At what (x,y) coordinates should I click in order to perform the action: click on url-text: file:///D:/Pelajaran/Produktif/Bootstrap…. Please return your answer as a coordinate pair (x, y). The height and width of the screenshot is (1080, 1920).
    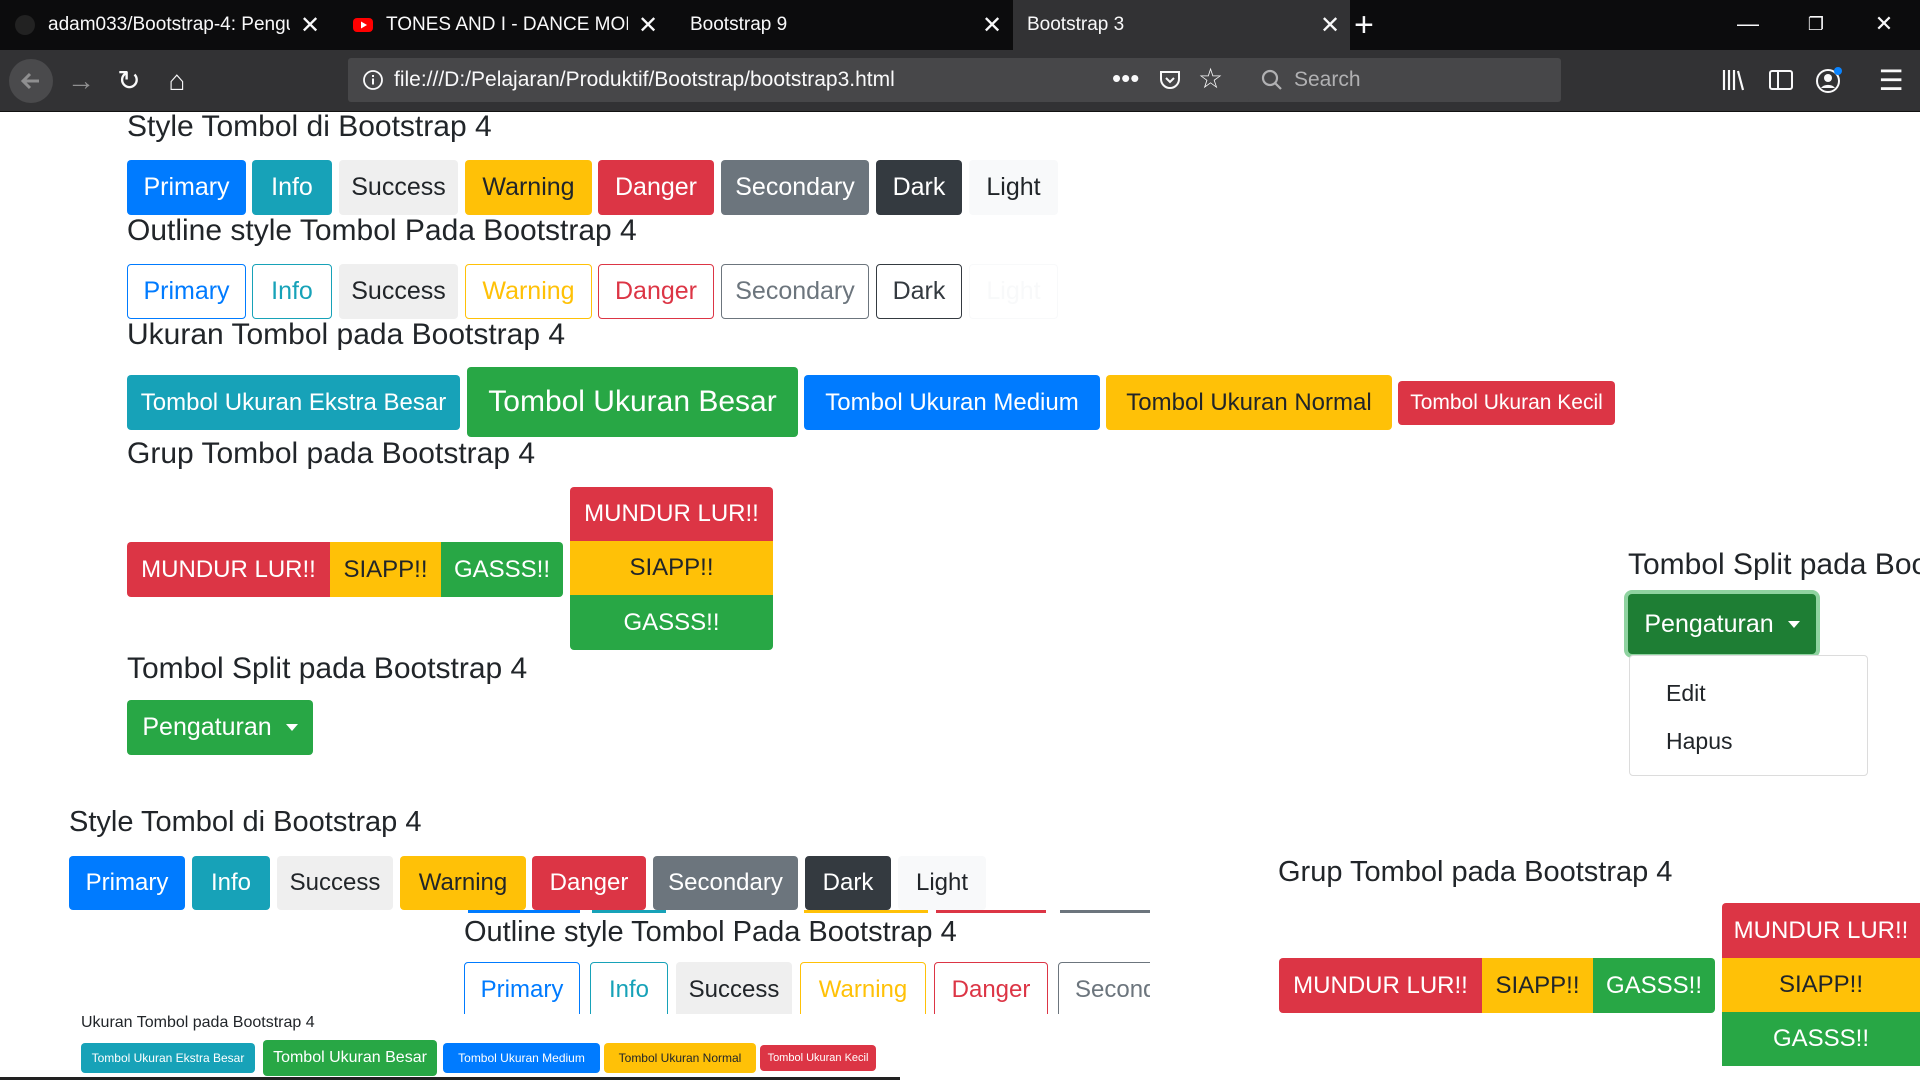
    Looking at the image, I should click on (644, 79).